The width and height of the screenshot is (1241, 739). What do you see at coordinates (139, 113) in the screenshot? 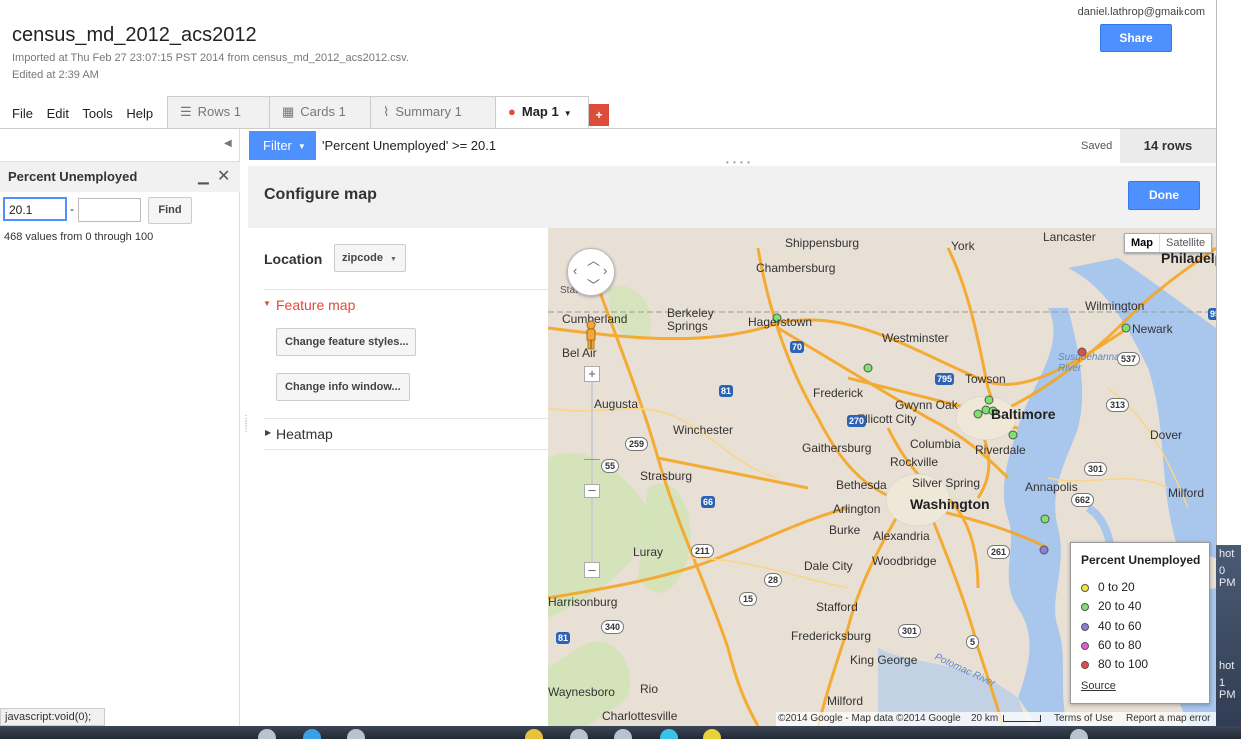
I see `menu-help: Help` at bounding box center [139, 113].